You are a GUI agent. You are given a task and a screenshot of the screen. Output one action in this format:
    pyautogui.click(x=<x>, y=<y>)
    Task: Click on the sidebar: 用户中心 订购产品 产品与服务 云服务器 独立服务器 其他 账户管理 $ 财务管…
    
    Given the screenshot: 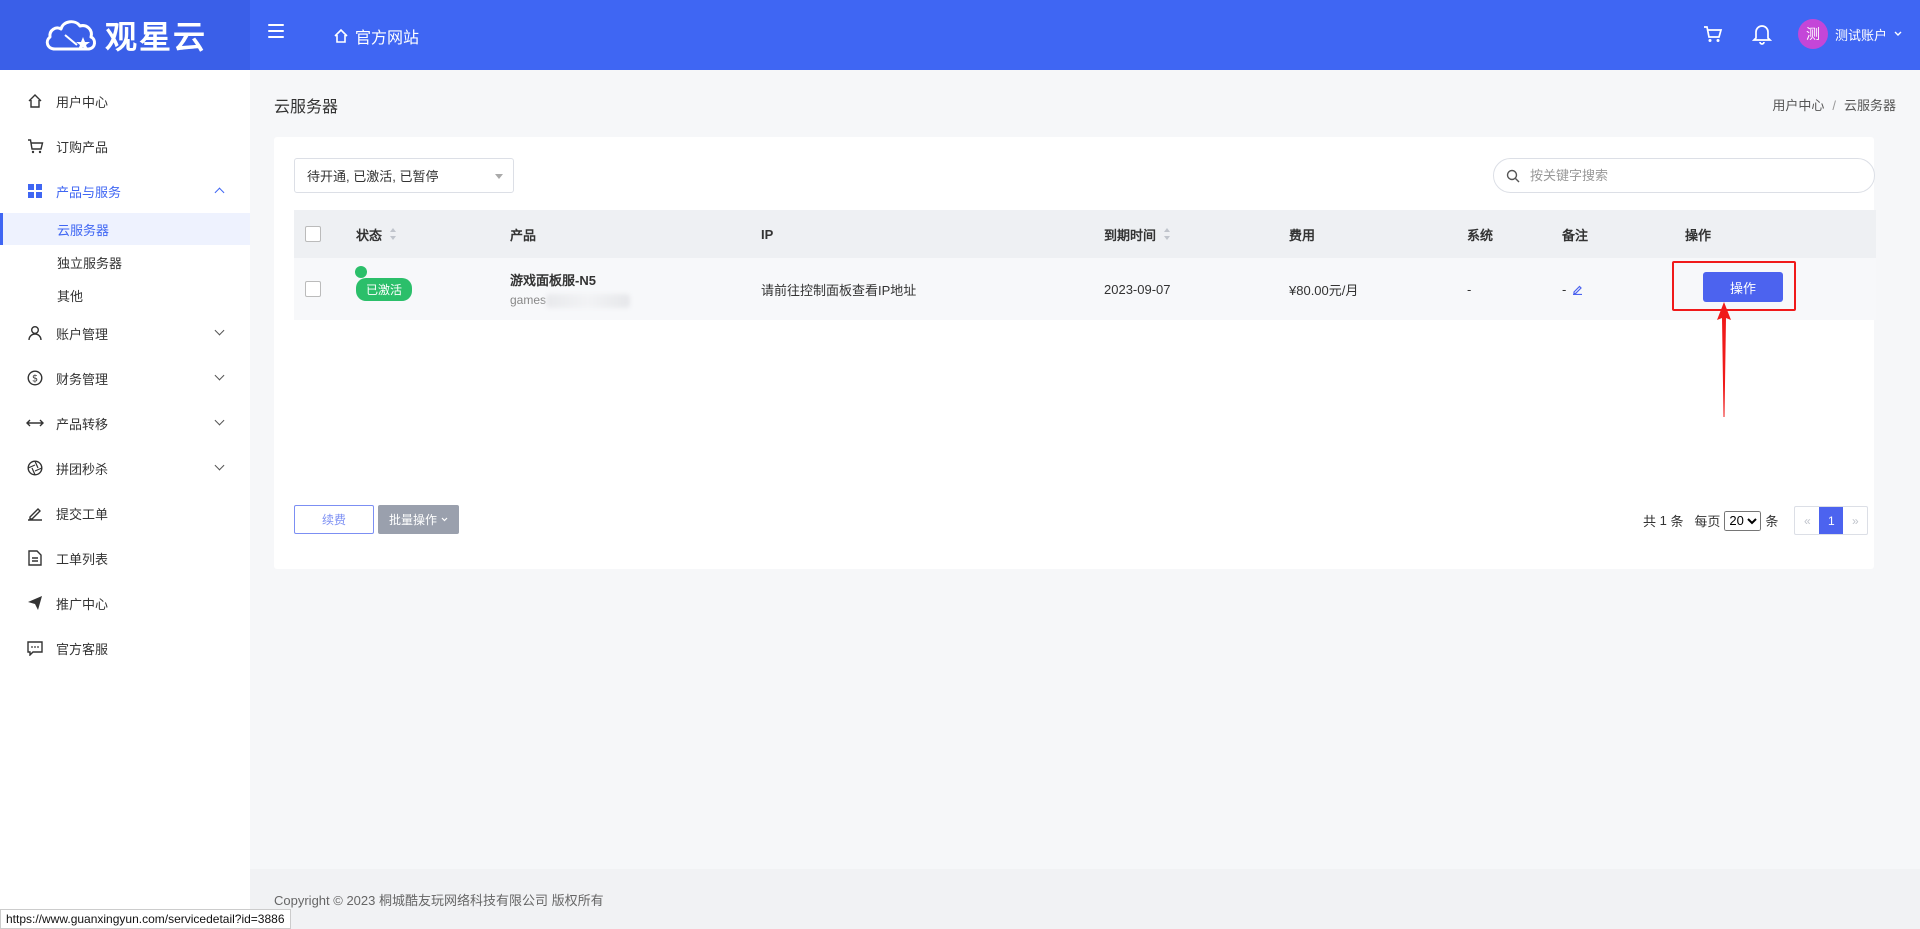 What is the action you would take?
    pyautogui.click(x=125, y=499)
    